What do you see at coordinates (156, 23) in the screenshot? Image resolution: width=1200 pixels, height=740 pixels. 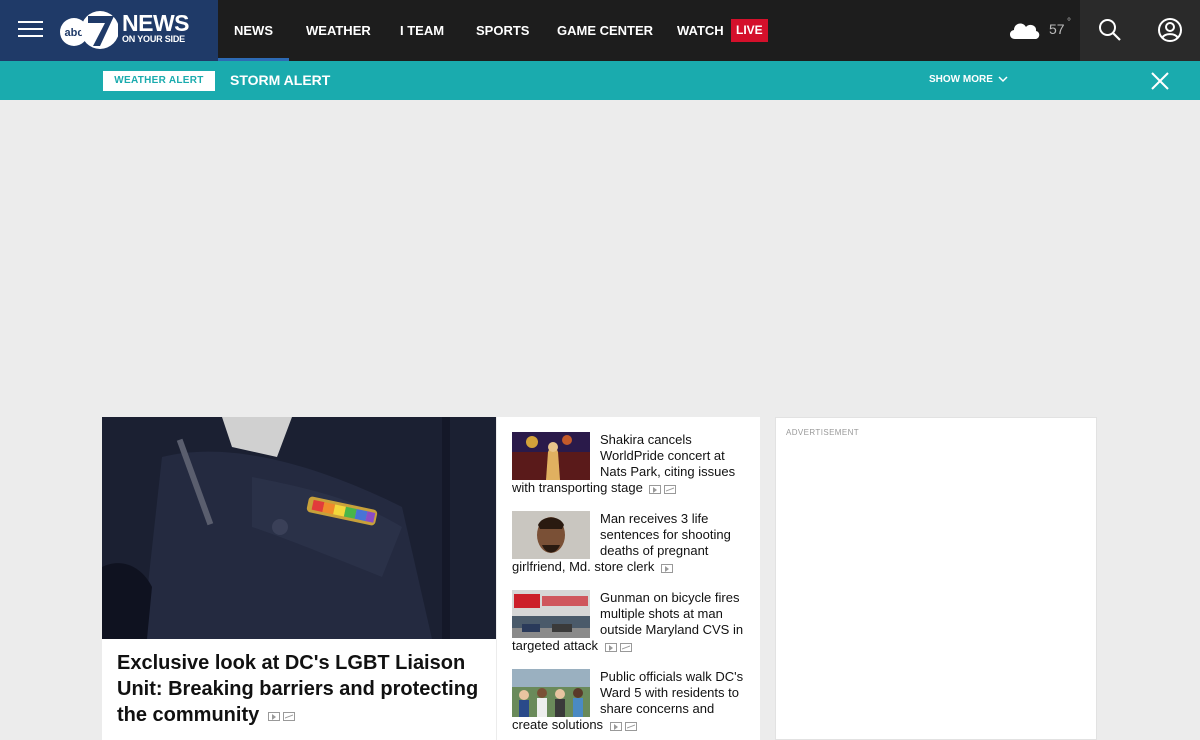 I see `logo-news-text: NEWS` at bounding box center [156, 23].